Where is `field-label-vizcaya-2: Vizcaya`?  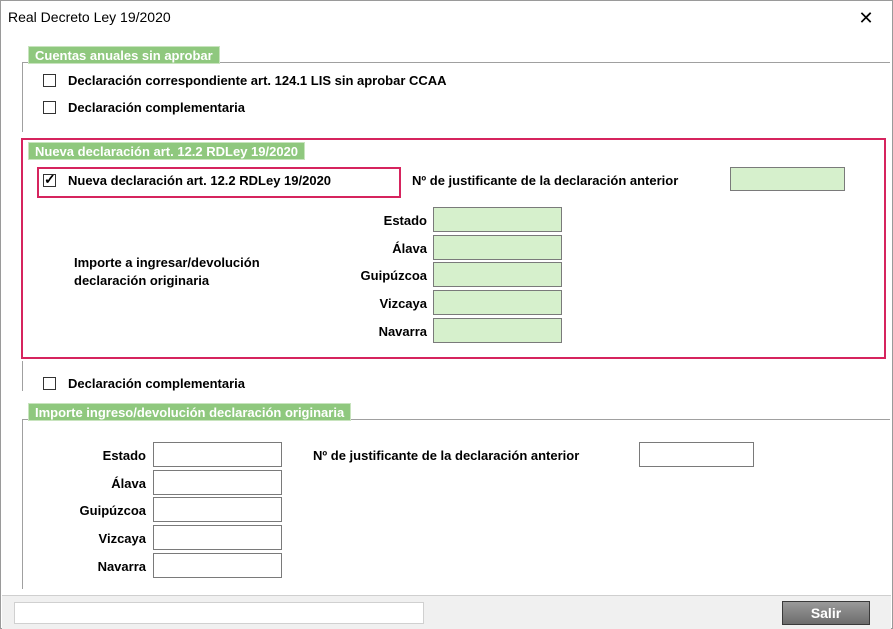 field-label-vizcaya-2: Vizcaya is located at coordinates (403, 303).